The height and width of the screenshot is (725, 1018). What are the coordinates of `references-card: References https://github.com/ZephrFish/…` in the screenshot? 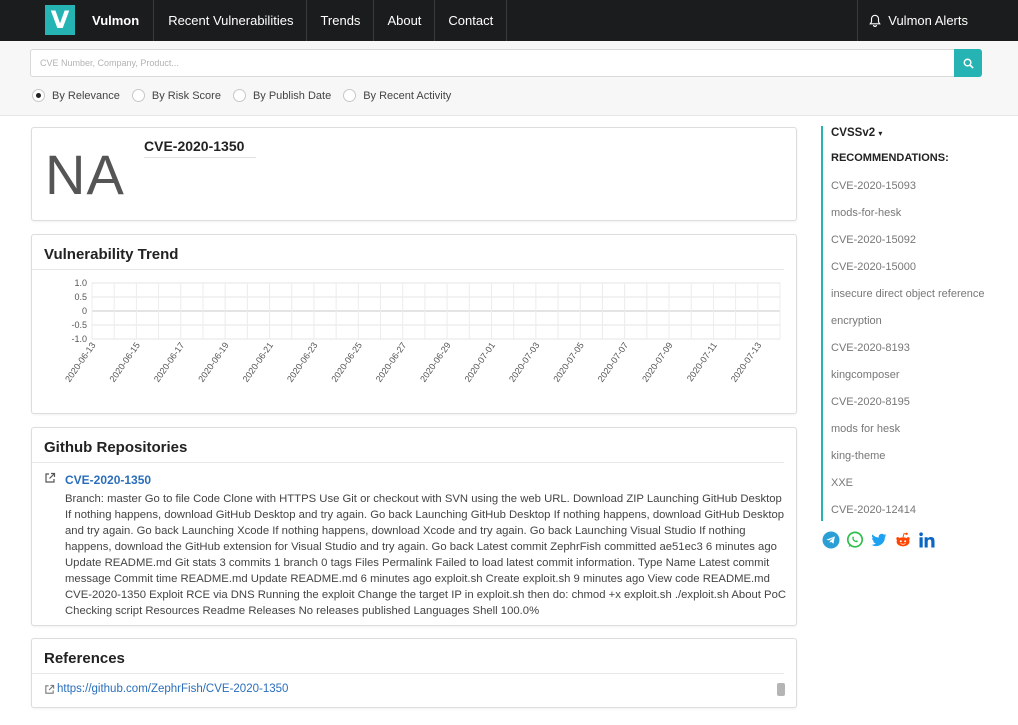 It's located at (414, 673).